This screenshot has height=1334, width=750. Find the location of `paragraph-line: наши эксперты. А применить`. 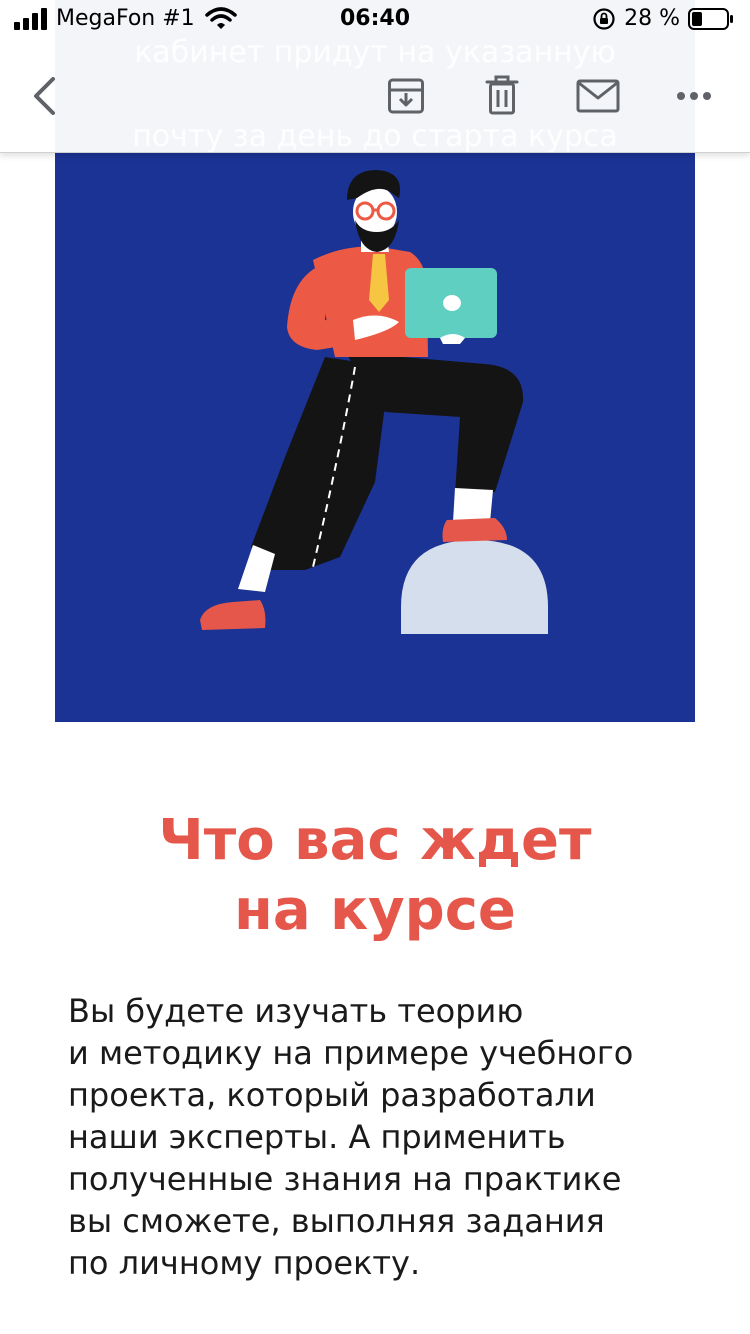

paragraph-line: наши эксперты. А применить is located at coordinates (317, 1137).